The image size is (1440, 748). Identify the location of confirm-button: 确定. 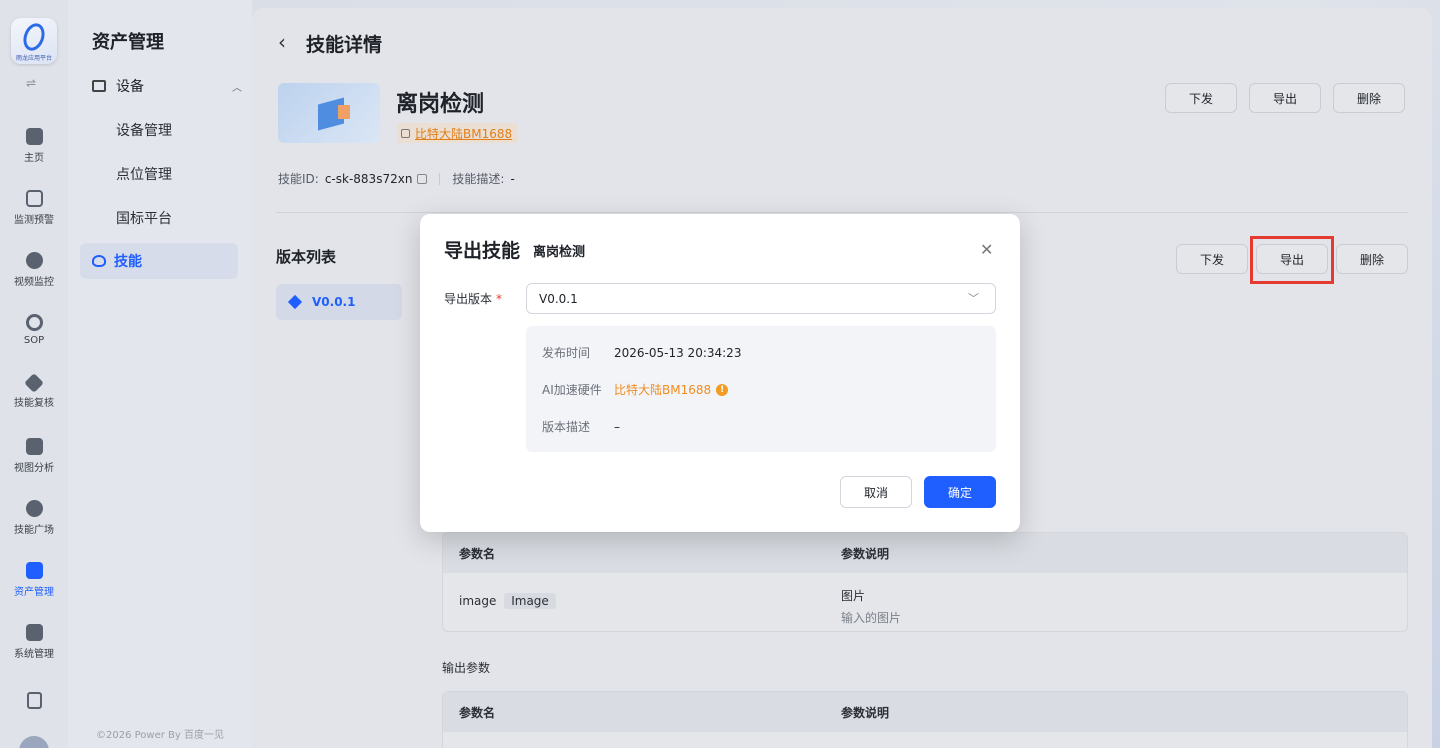
(960, 492).